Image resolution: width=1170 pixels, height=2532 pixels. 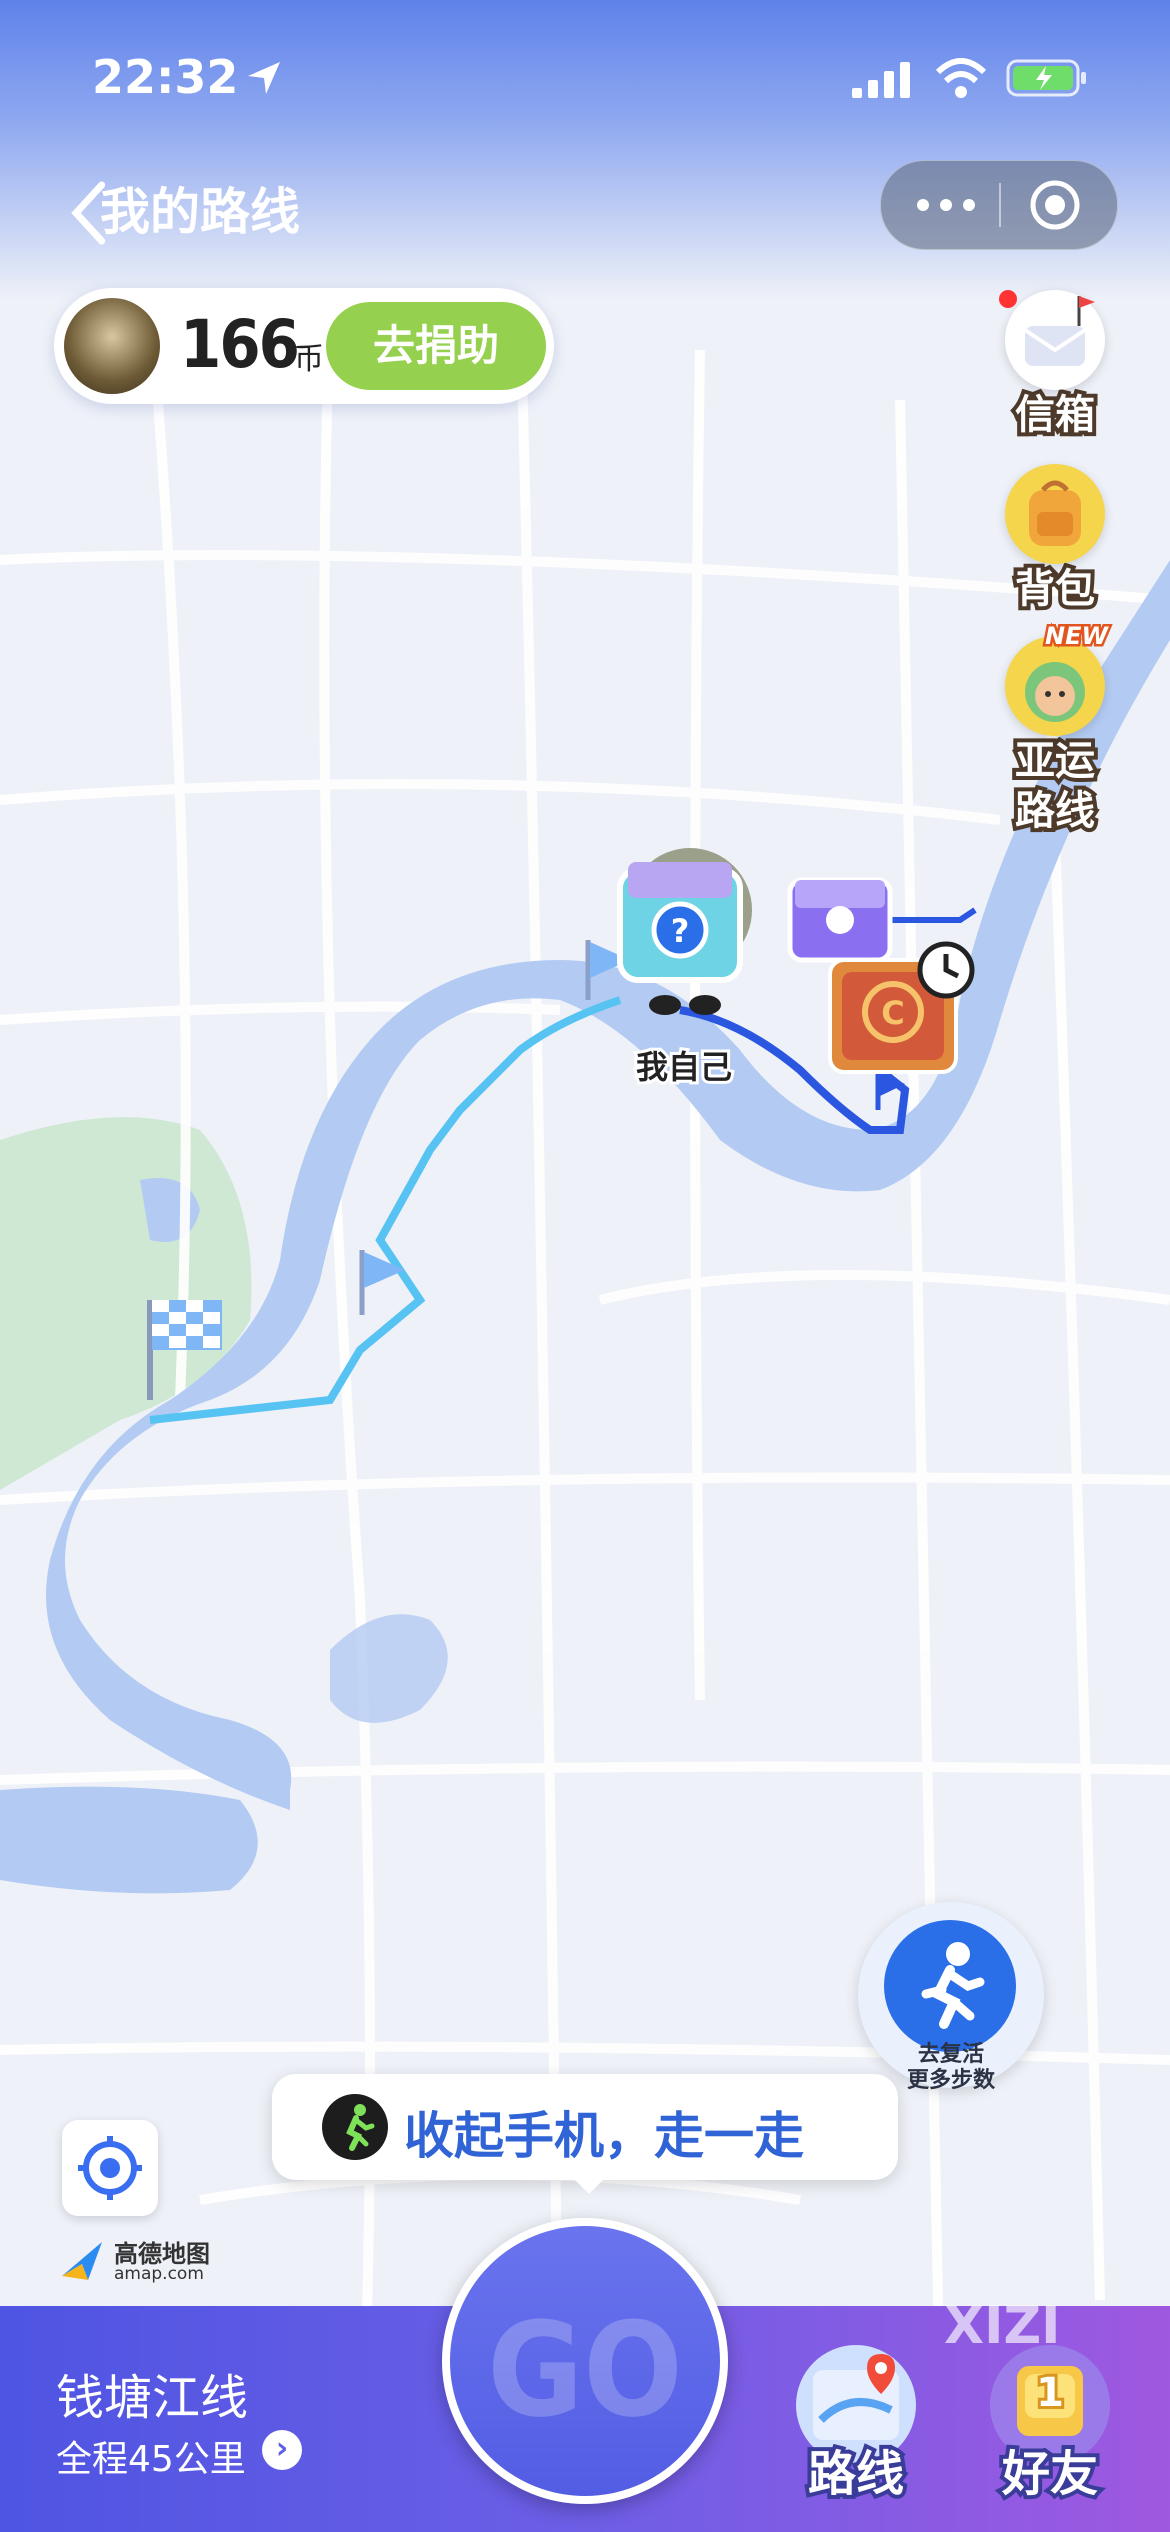 I want to click on side-item-label: 亚运 路线, so click(x=1055, y=786).